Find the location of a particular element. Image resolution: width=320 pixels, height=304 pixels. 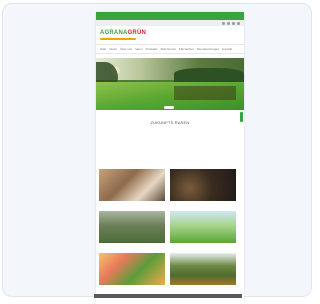

site-logo: AGRANAGRÜN is located at coordinates (123, 33).